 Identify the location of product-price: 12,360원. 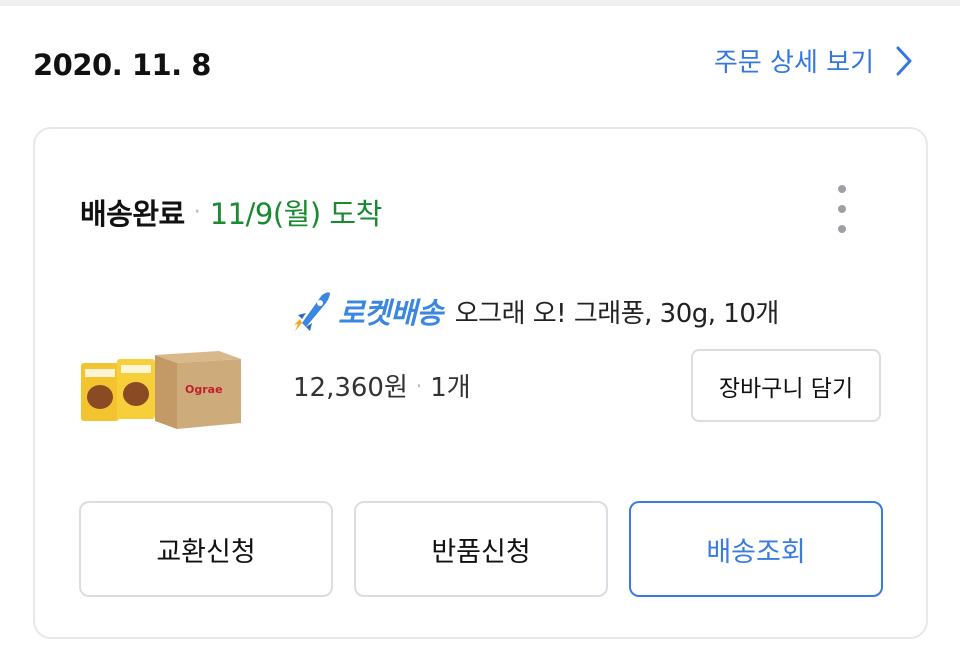
(350, 388).